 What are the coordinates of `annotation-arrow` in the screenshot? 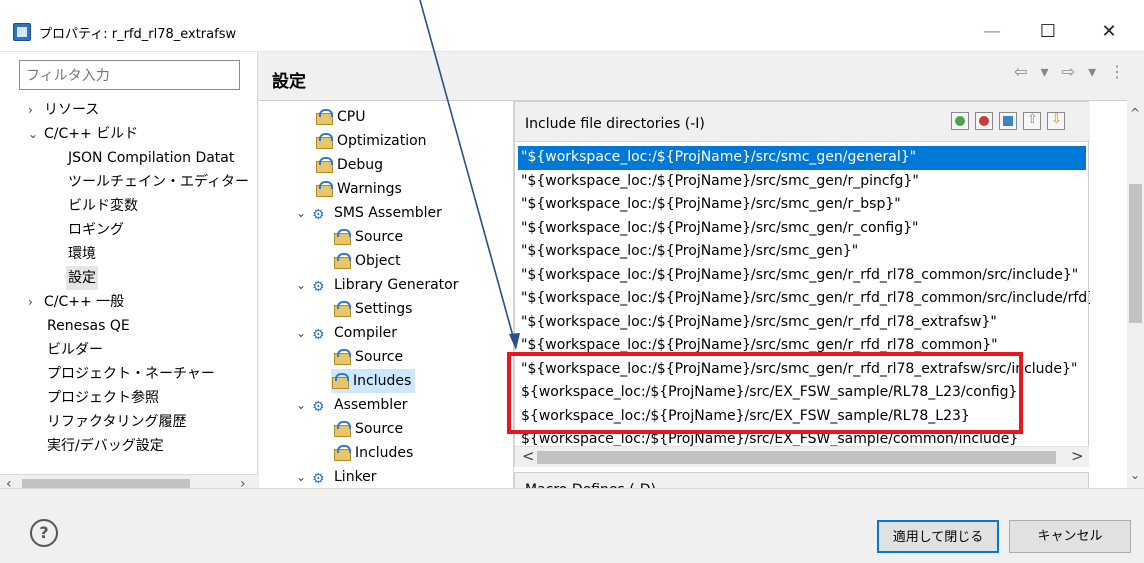 It's located at (469, 175).